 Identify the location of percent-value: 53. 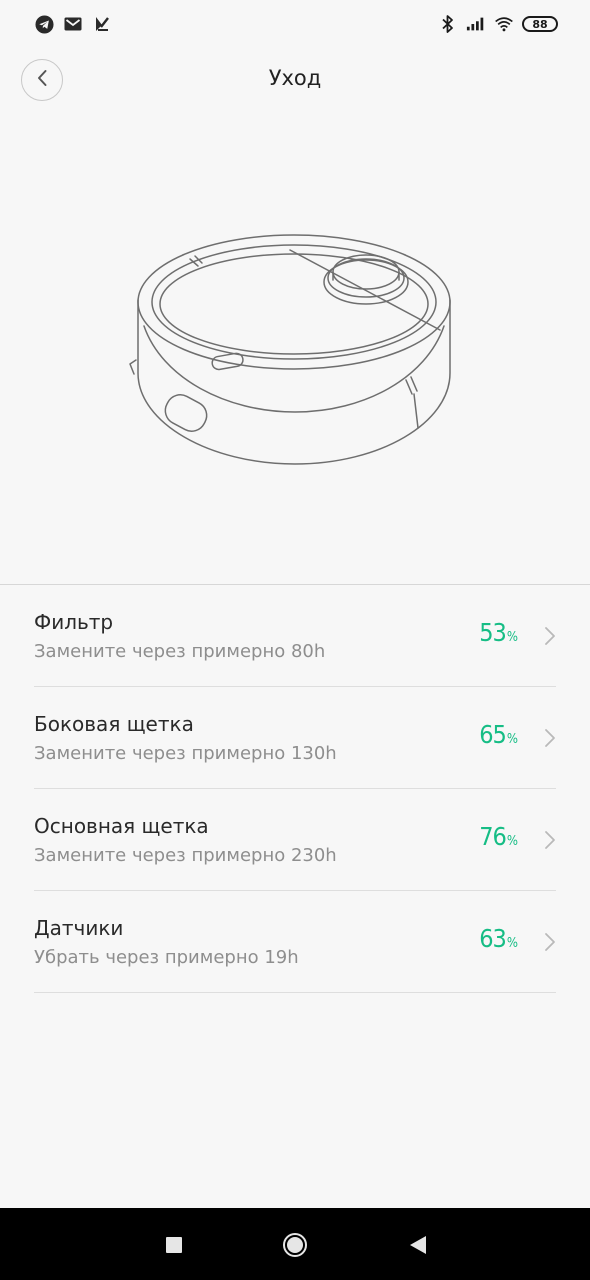
(493, 632).